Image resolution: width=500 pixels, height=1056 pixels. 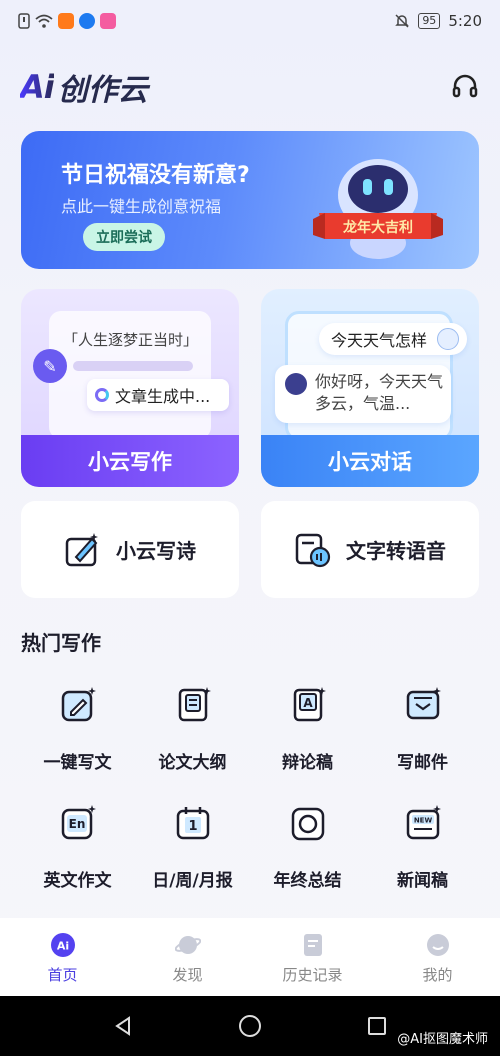 What do you see at coordinates (77, 881) in the screenshot?
I see `hot-item-label: 英文作文` at bounding box center [77, 881].